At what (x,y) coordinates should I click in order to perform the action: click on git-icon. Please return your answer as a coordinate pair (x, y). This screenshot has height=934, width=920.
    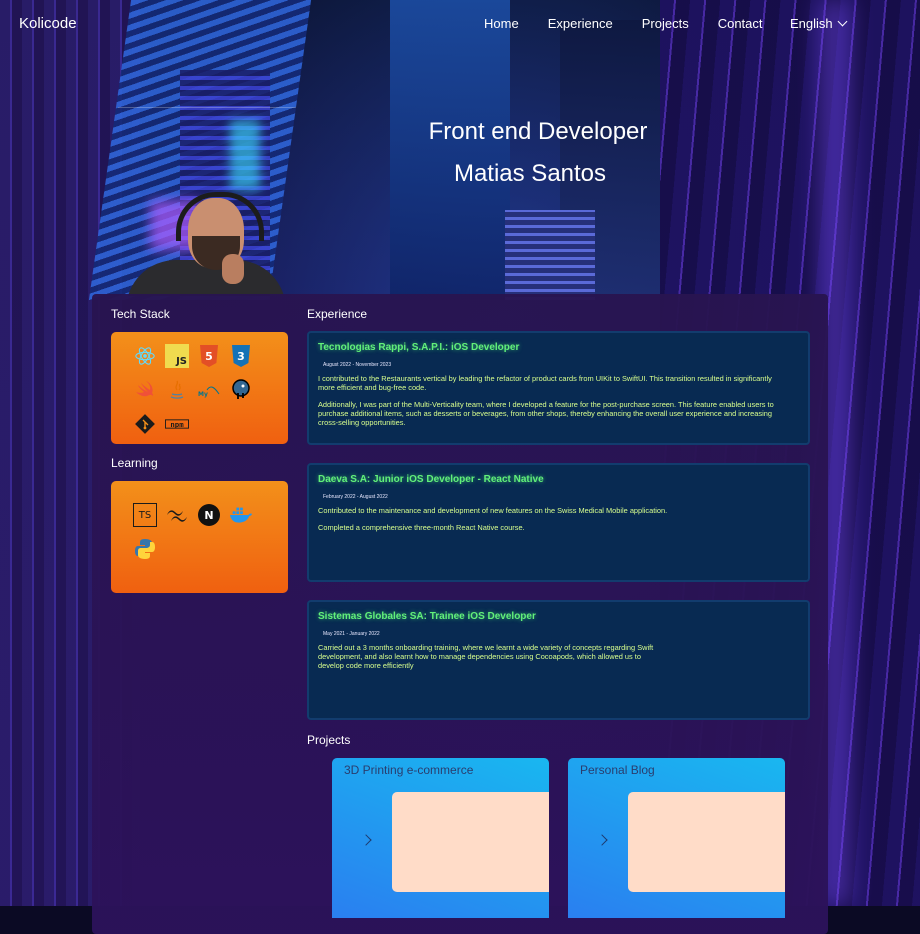
    Looking at the image, I should click on (145, 424).